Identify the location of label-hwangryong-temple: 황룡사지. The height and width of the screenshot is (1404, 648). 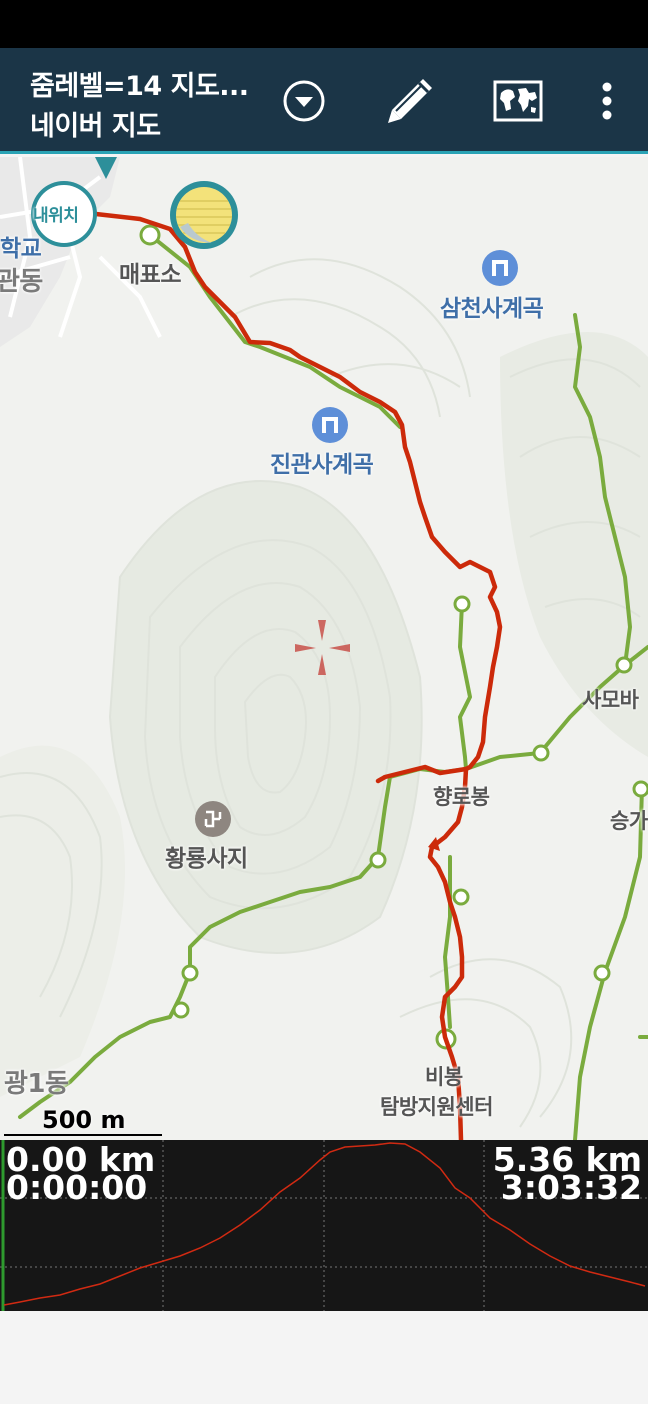
(206, 859).